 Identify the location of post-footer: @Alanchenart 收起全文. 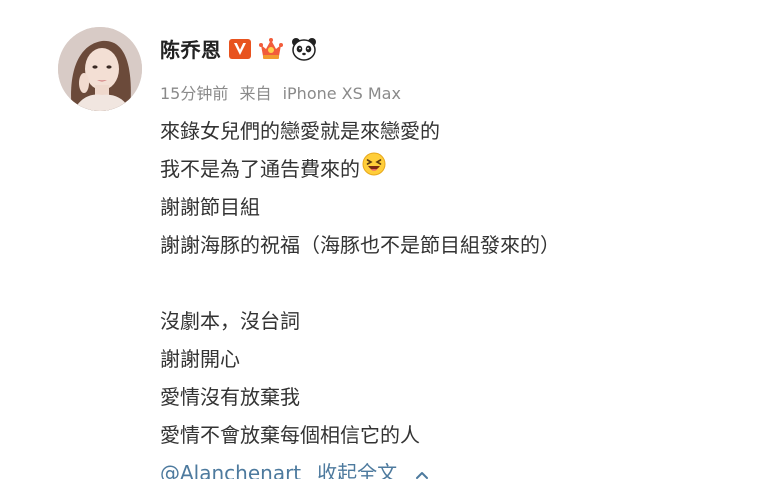
(360, 466).